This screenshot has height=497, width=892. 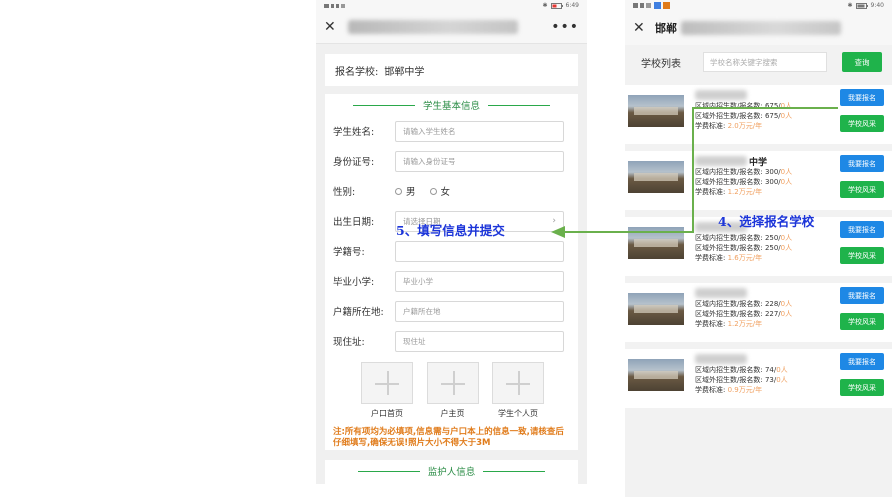 I want to click on in-area-quota: 区域内招生数/报名数: 74/0人, so click(x=741, y=370).